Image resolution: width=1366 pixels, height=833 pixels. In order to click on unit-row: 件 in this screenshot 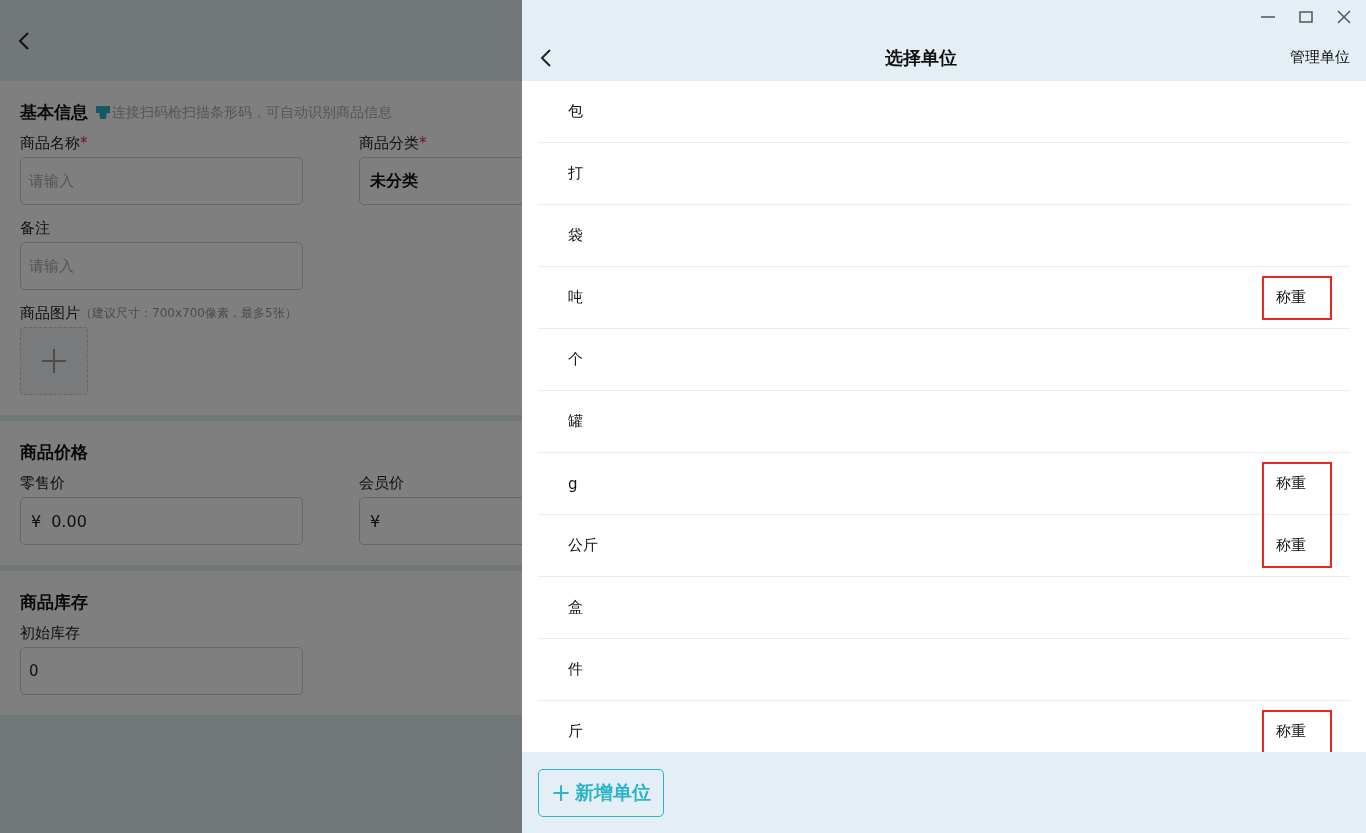, I will do `click(944, 670)`.